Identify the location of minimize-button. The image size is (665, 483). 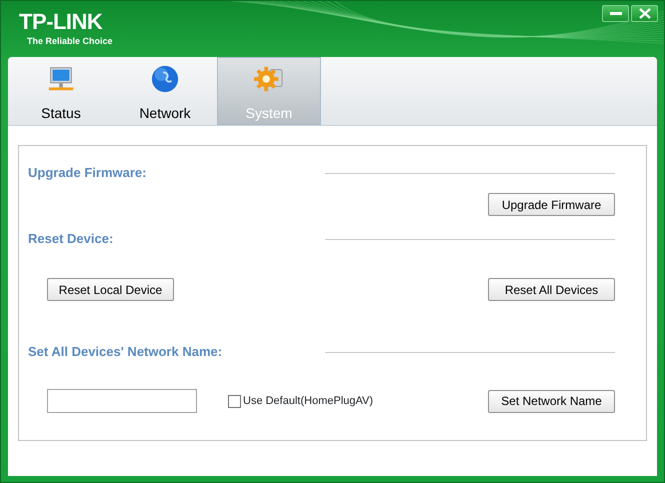
(615, 13).